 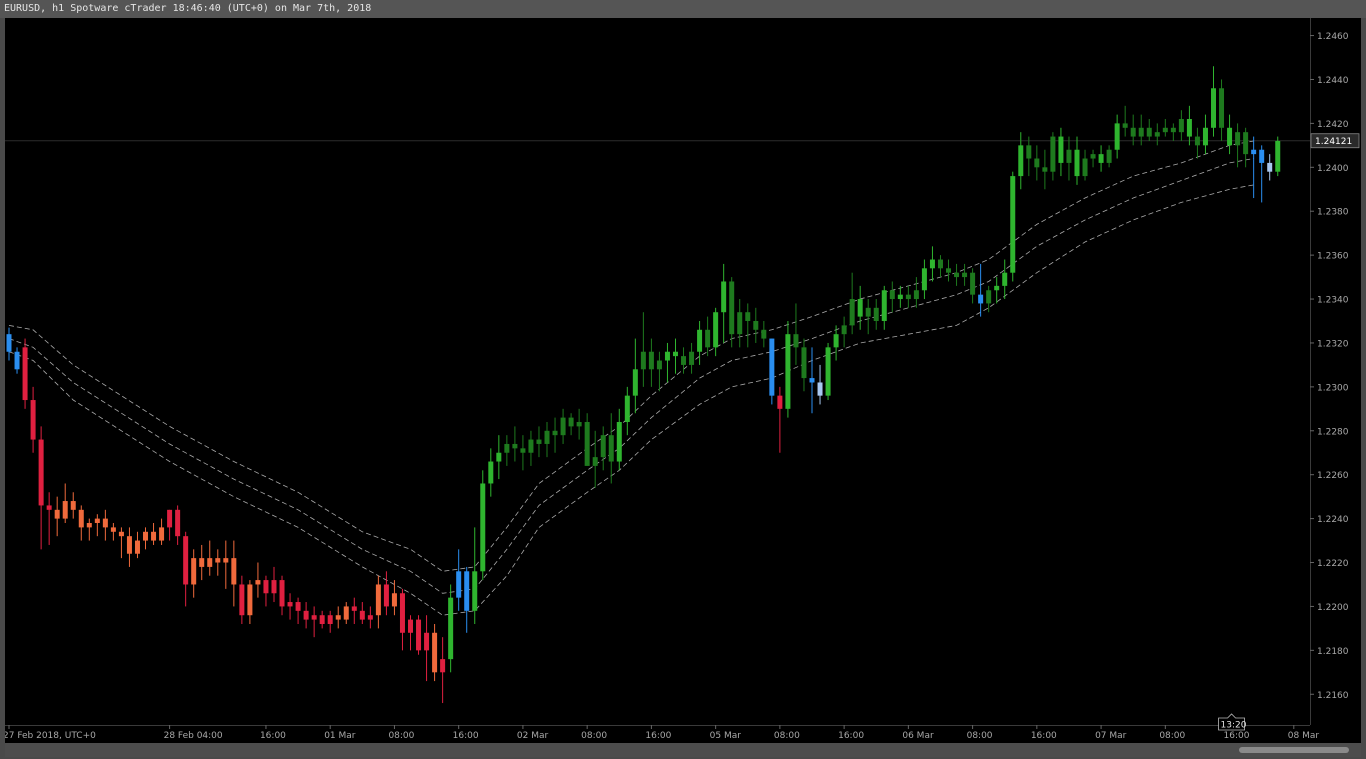 What do you see at coordinates (1333, 608) in the screenshot?
I see `y-axis-tick-label: 1.2200` at bounding box center [1333, 608].